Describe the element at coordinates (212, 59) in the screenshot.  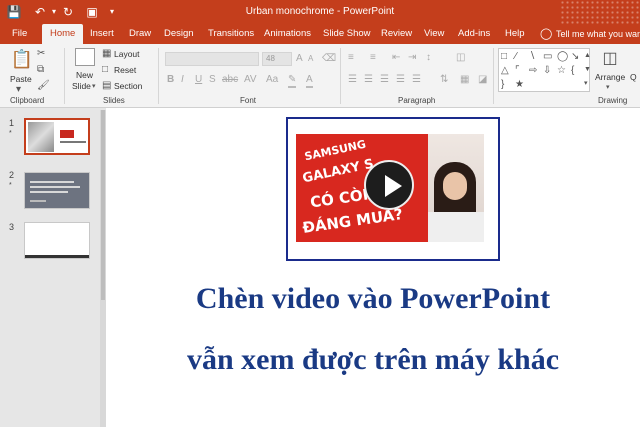
I see `font-name-field` at that location.